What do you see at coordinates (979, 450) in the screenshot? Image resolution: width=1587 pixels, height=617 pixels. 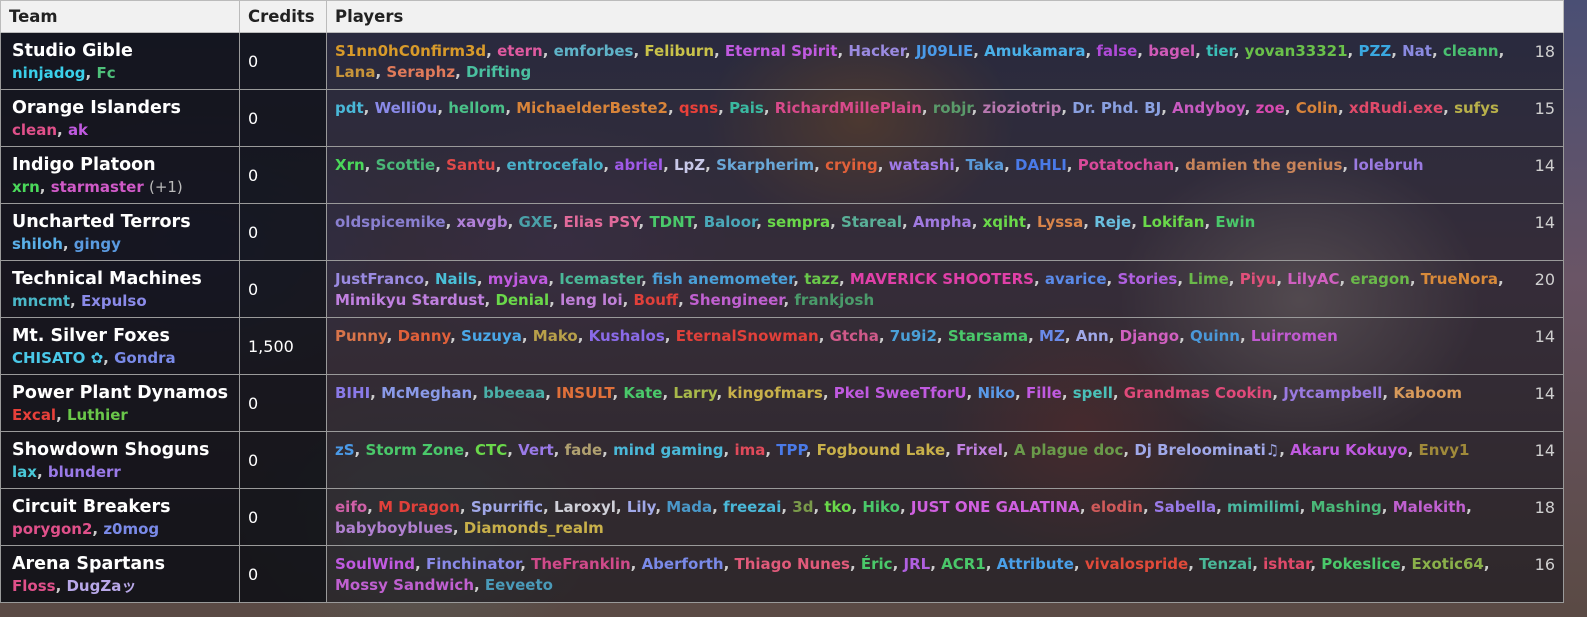 I see `player-name: Frixel` at bounding box center [979, 450].